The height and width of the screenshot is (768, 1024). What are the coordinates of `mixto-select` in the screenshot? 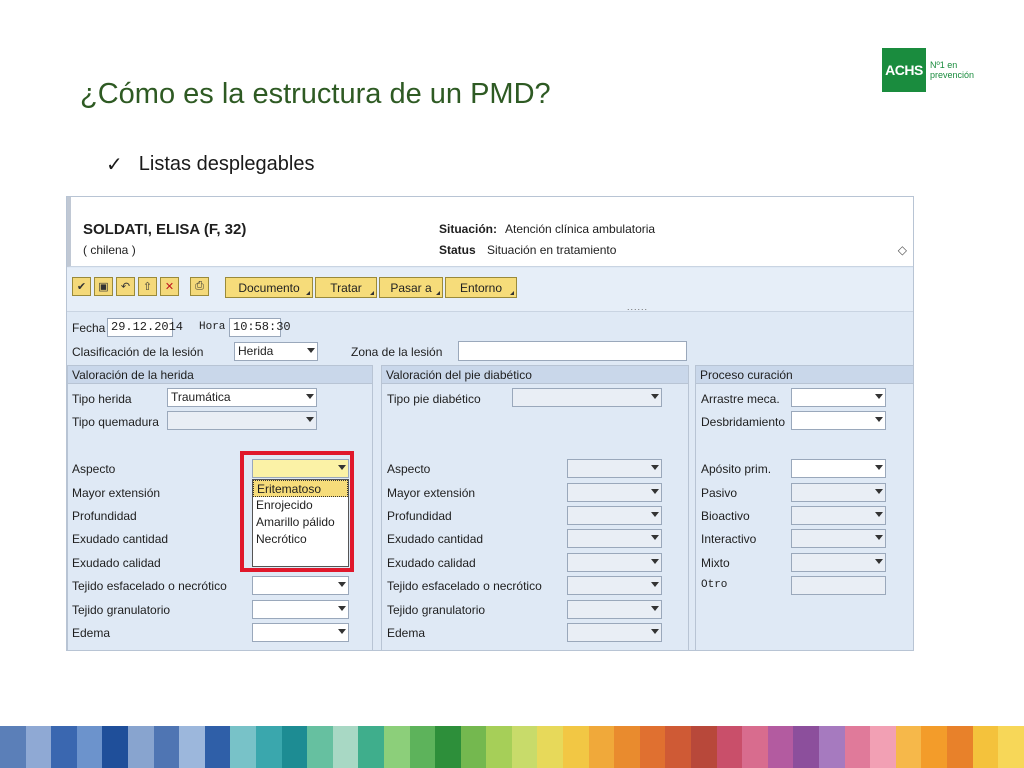 It's located at (838, 562).